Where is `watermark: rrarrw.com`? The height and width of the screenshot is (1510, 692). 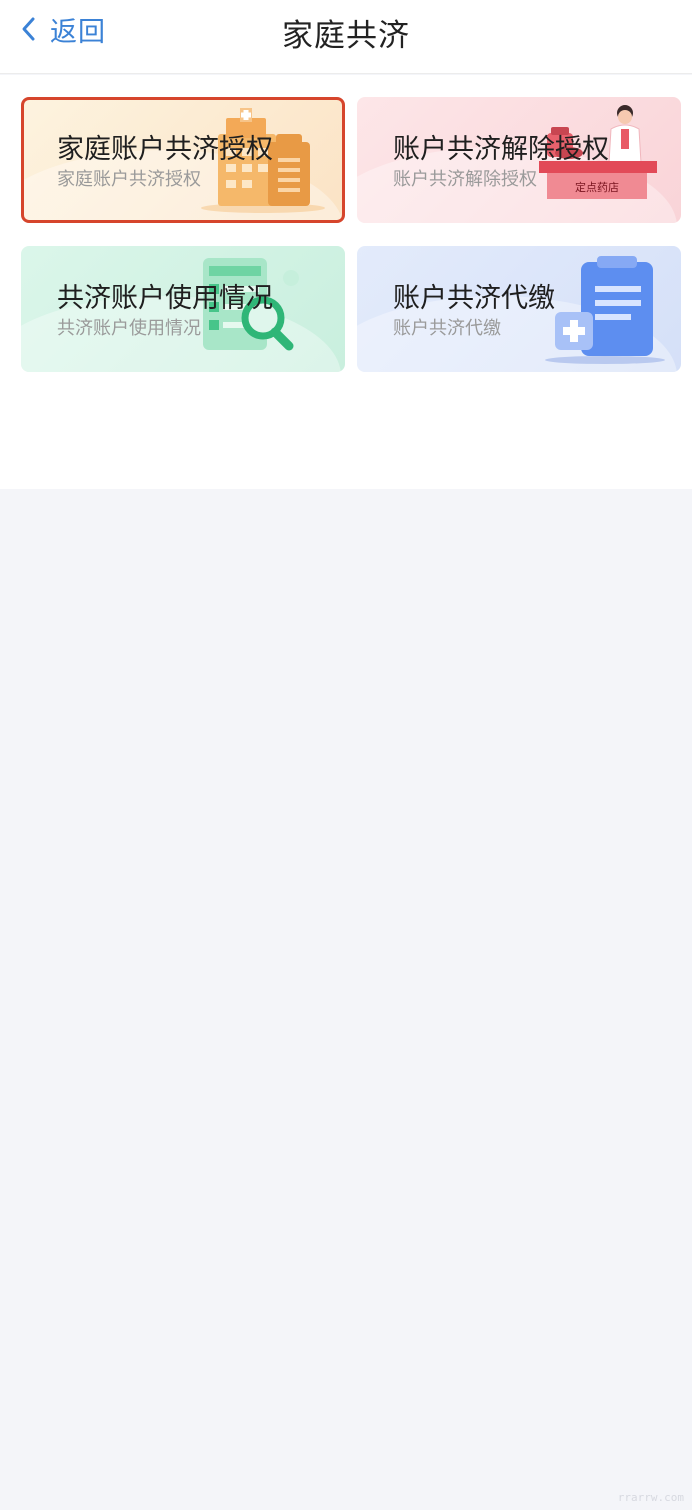 watermark: rrarrw.com is located at coordinates (650, 1497).